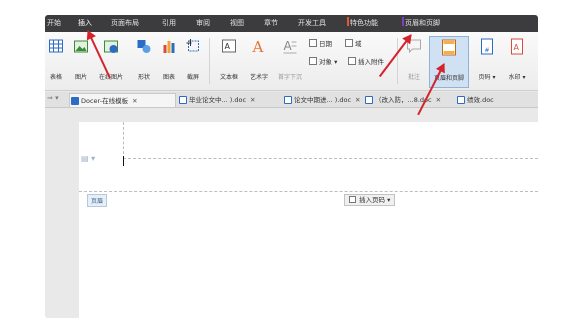 The width and height of the screenshot is (588, 322). I want to click on drop-cap-button: A 首字下沉, so click(290, 62).